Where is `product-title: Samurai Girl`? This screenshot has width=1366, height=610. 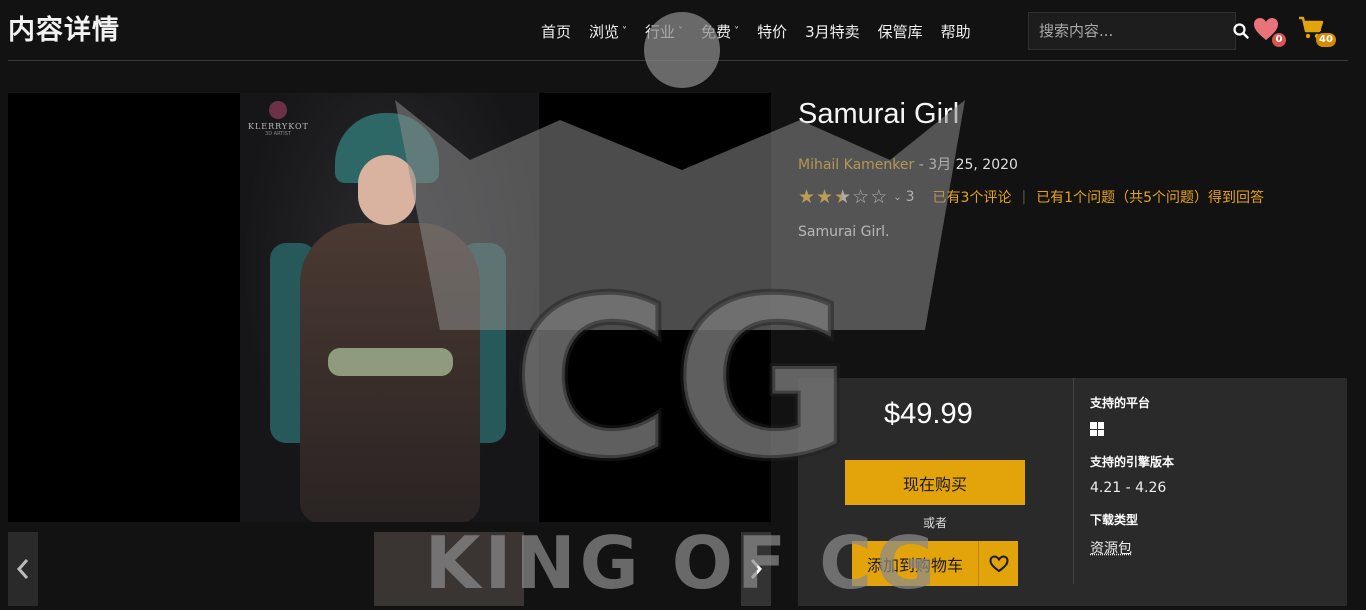 product-title: Samurai Girl is located at coordinates (879, 114).